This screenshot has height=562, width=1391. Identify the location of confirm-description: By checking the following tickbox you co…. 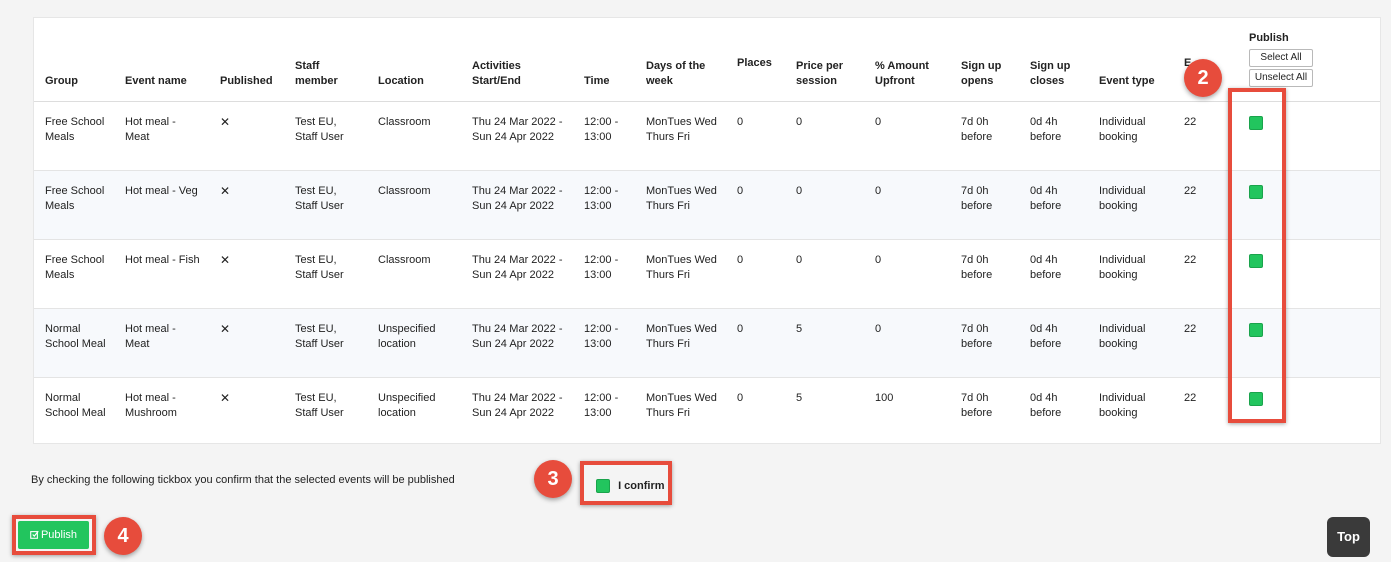
(243, 480).